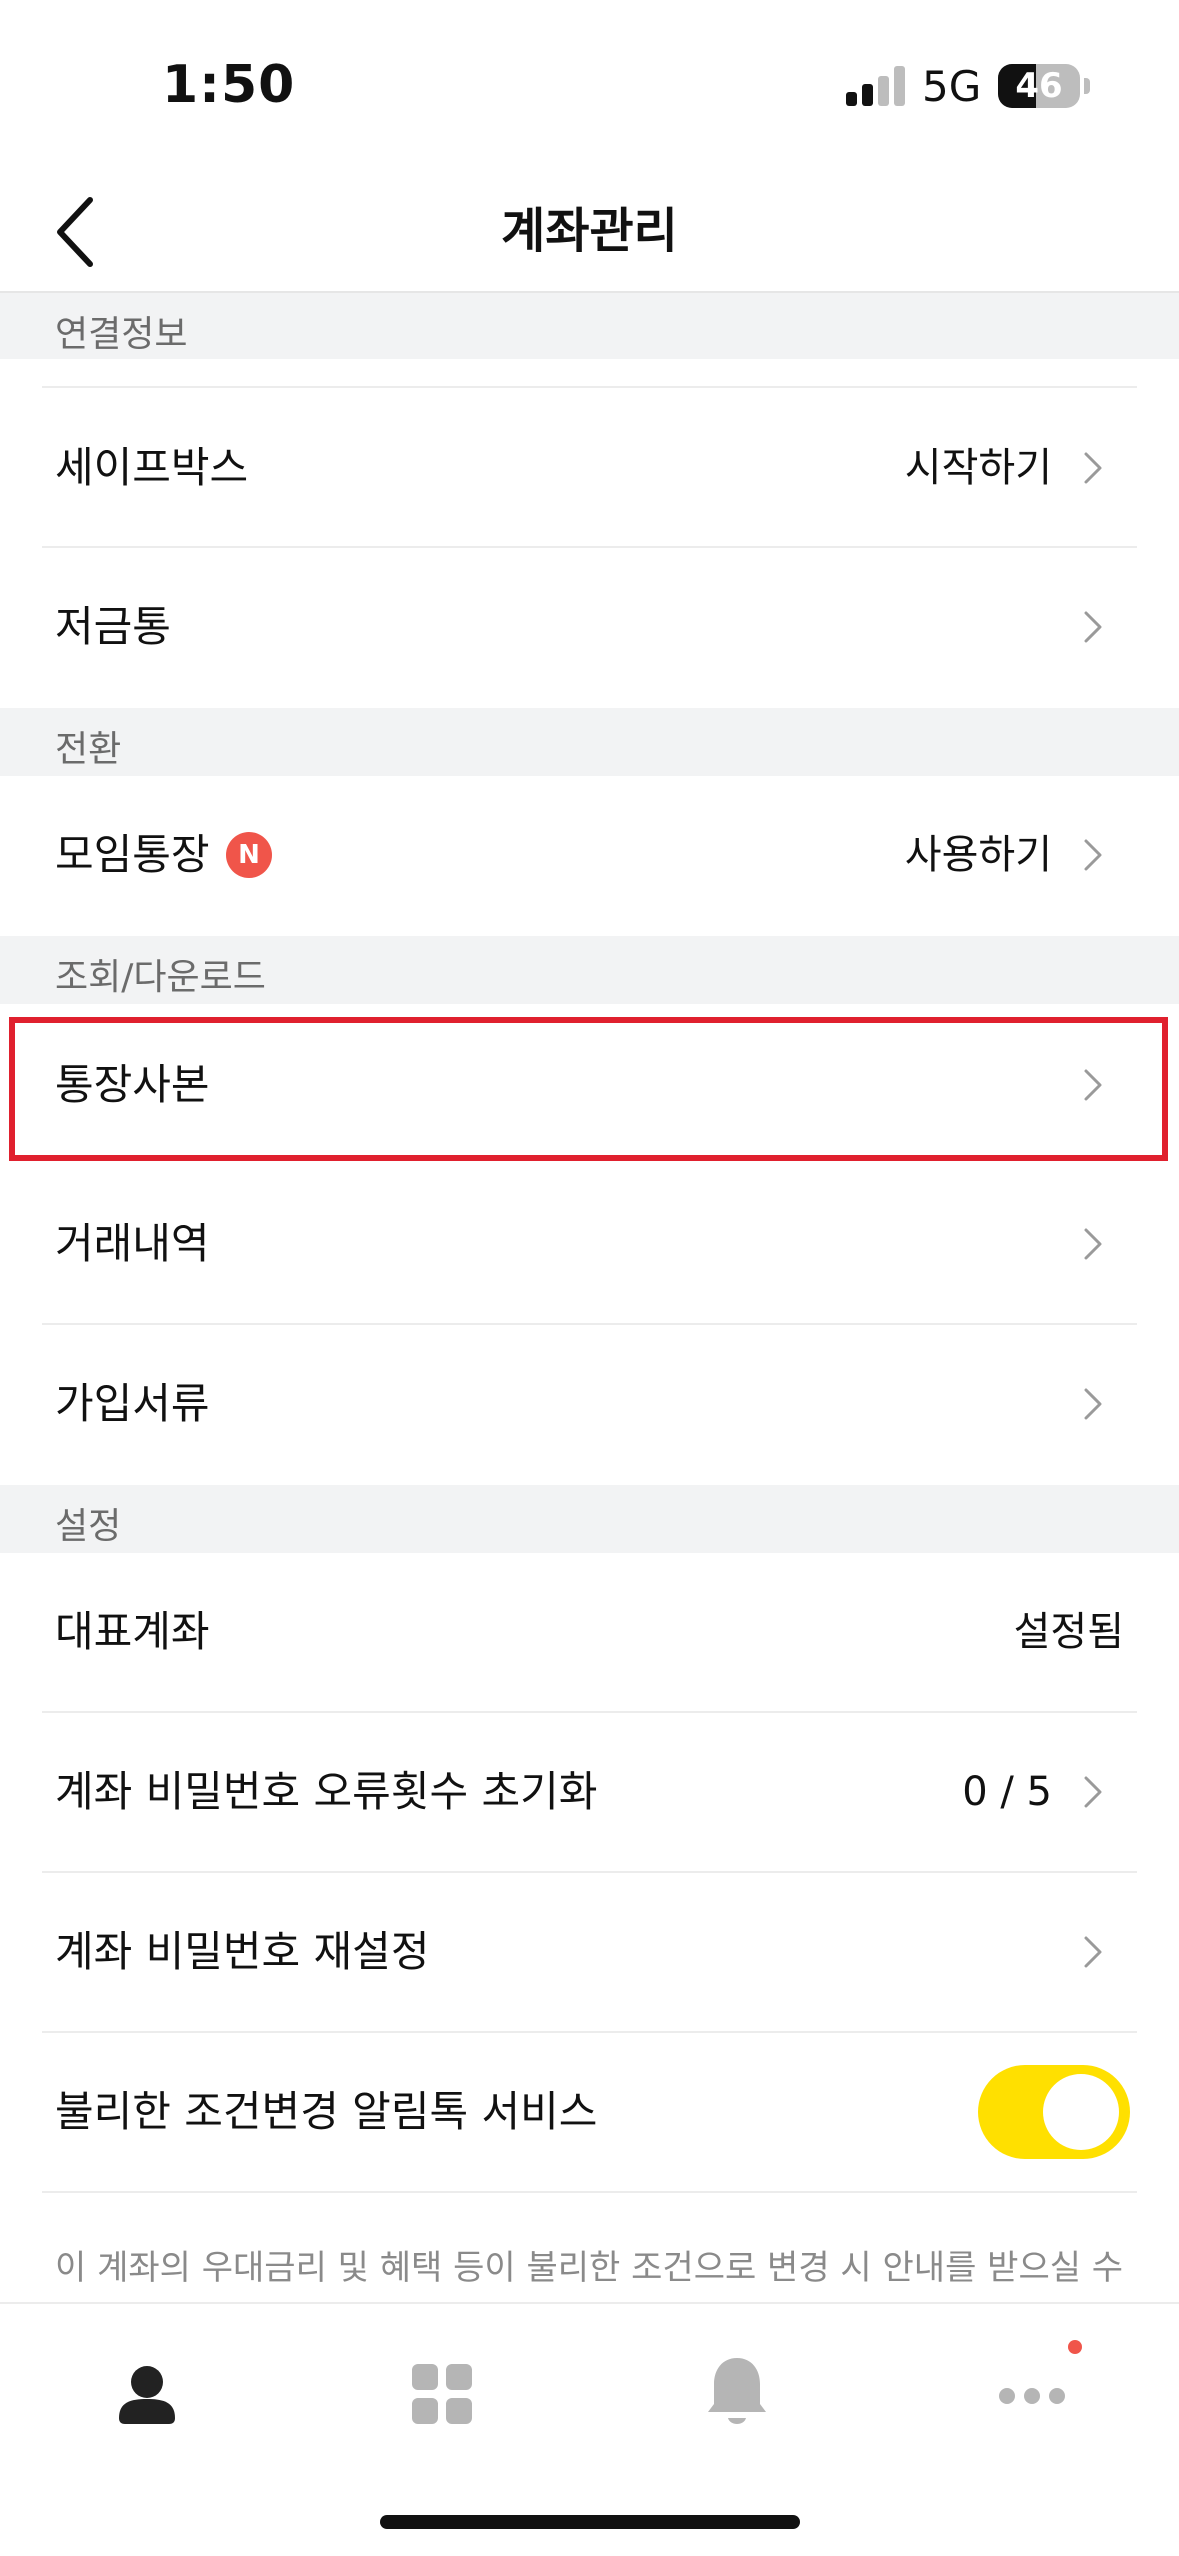 The width and height of the screenshot is (1179, 2556). I want to click on row-label: 대표계좌, so click(132, 1631).